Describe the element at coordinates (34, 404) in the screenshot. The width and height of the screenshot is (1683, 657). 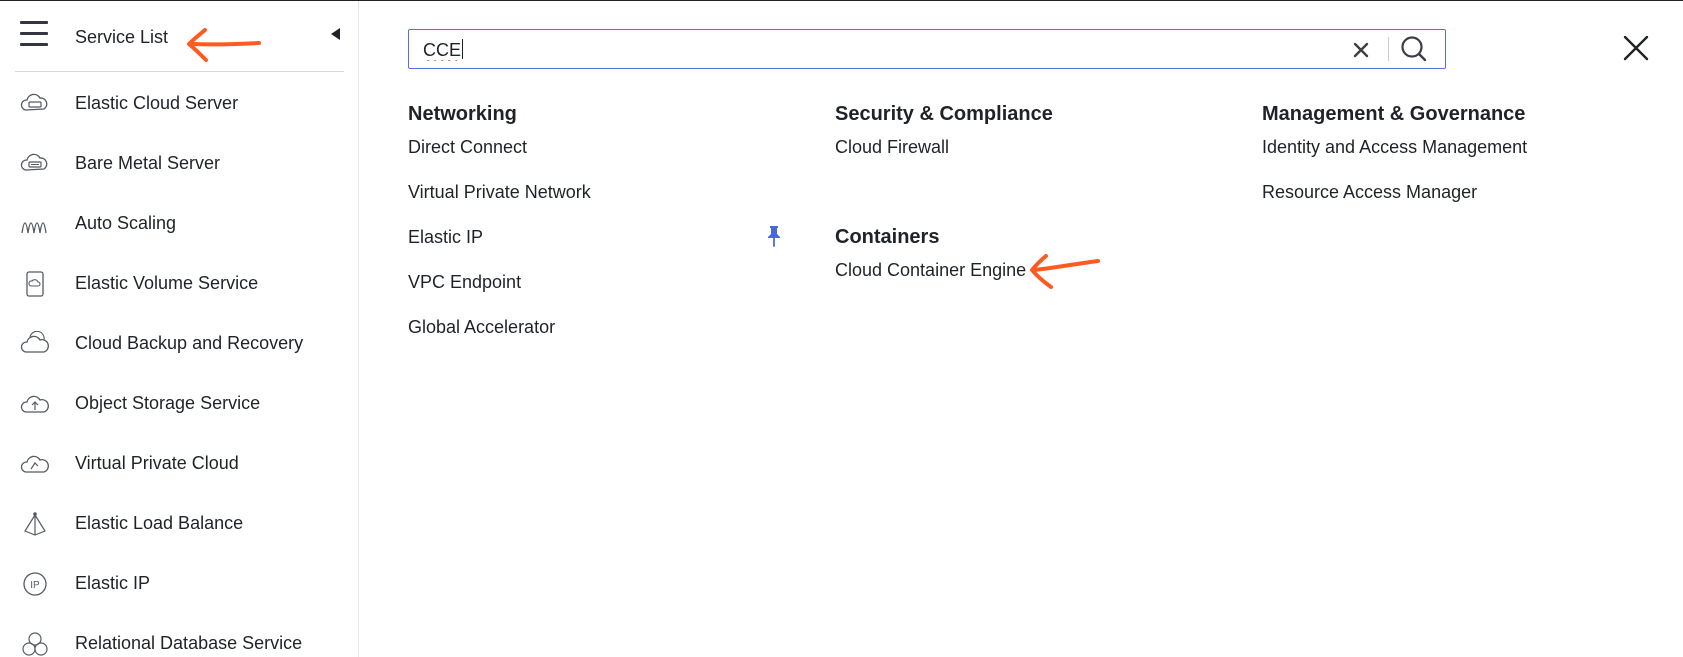
I see `storage-cloud-icon` at that location.